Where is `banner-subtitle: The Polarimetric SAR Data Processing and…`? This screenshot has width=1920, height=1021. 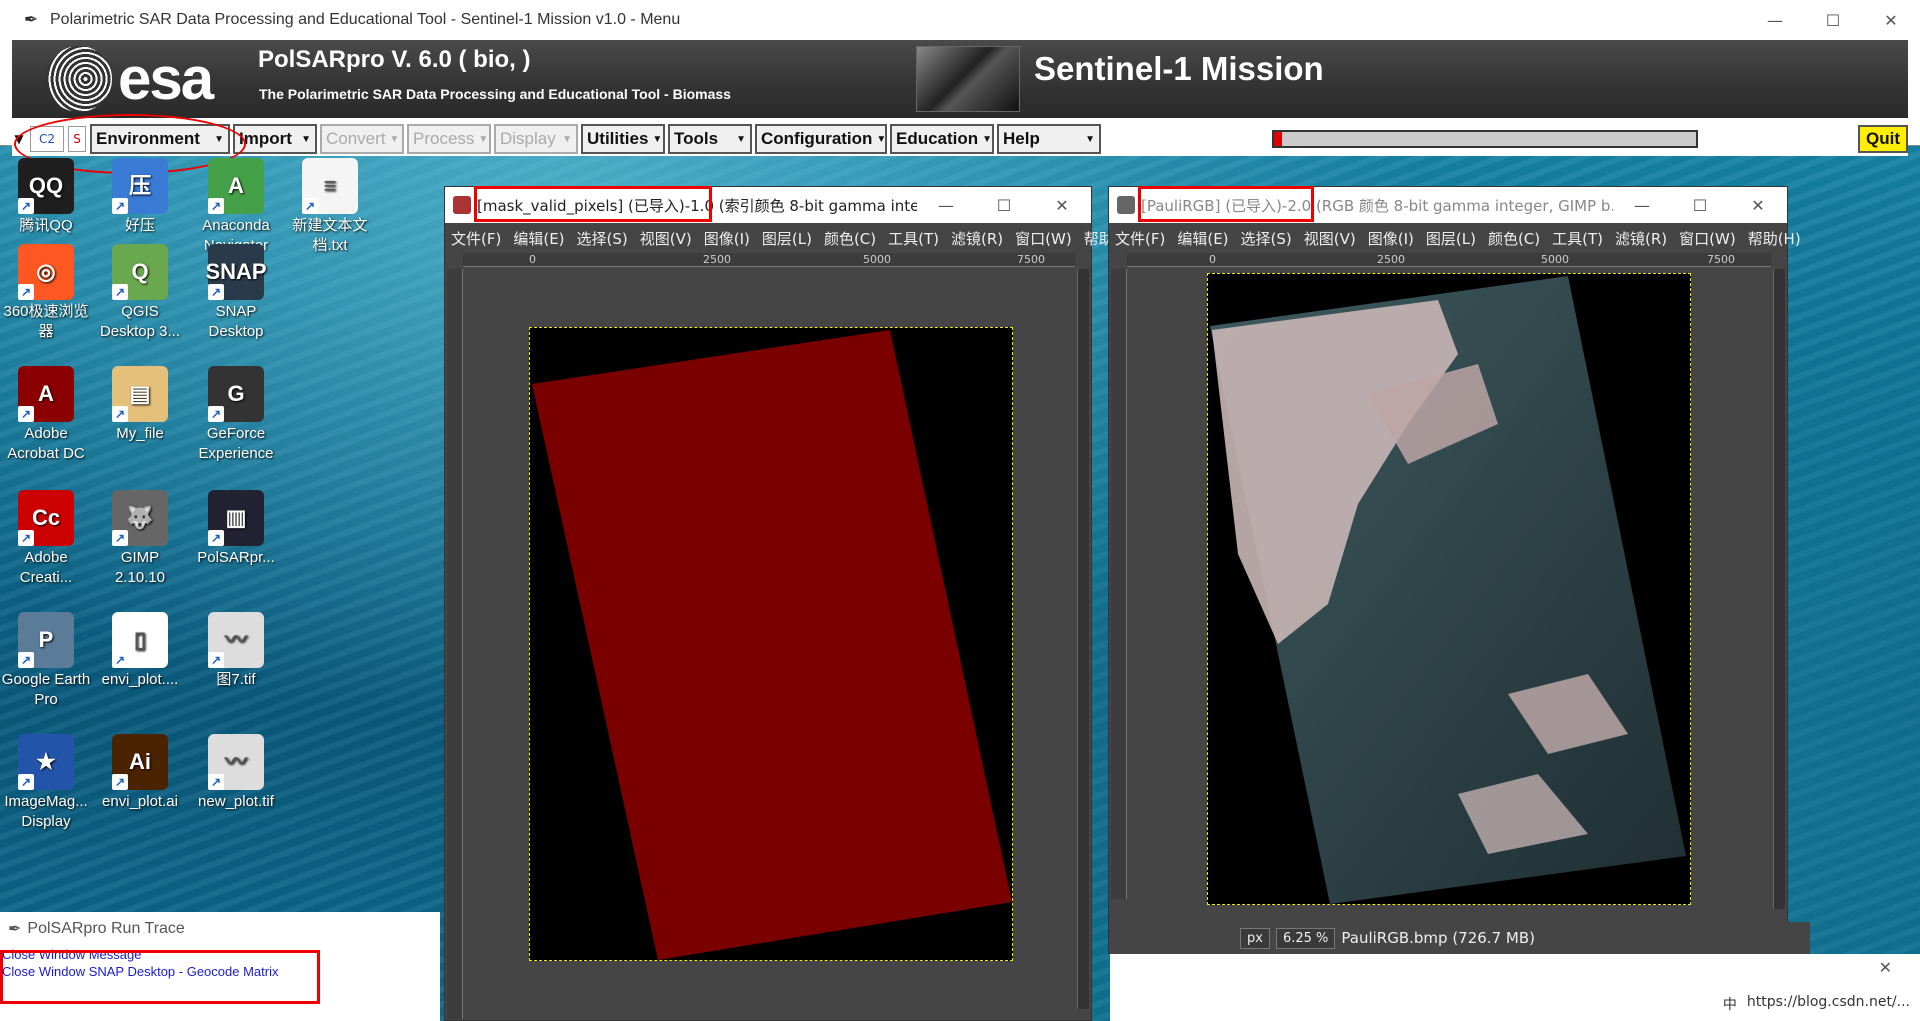
banner-subtitle: The Polarimetric SAR Data Processing and… is located at coordinates (495, 94).